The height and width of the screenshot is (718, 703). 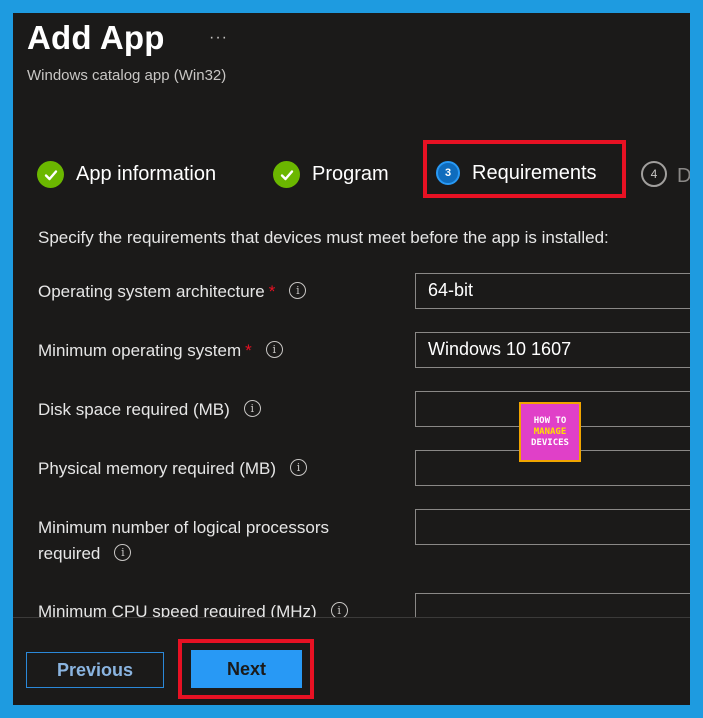 I want to click on field-label-disk-space: Disk space required (MB) i, so click(x=149, y=410).